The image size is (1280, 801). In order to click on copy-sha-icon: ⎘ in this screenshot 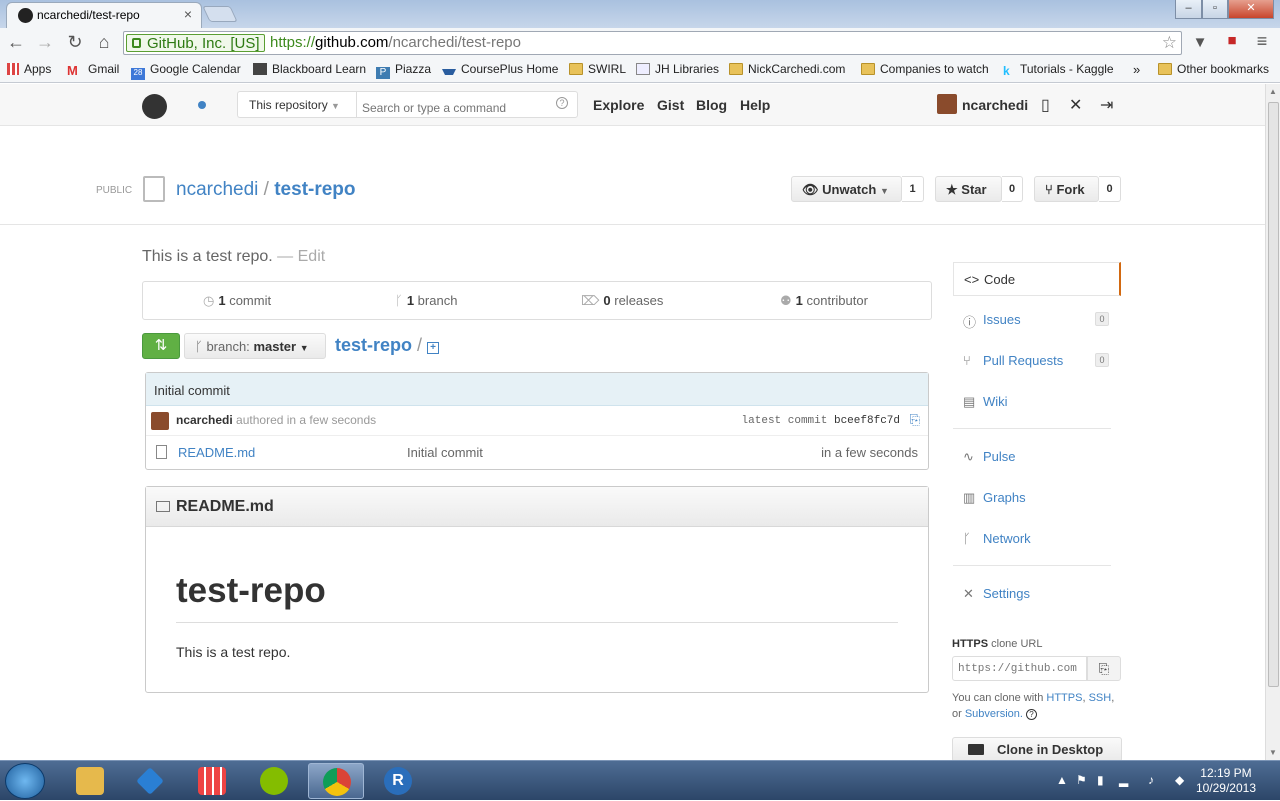, I will do `click(915, 420)`.